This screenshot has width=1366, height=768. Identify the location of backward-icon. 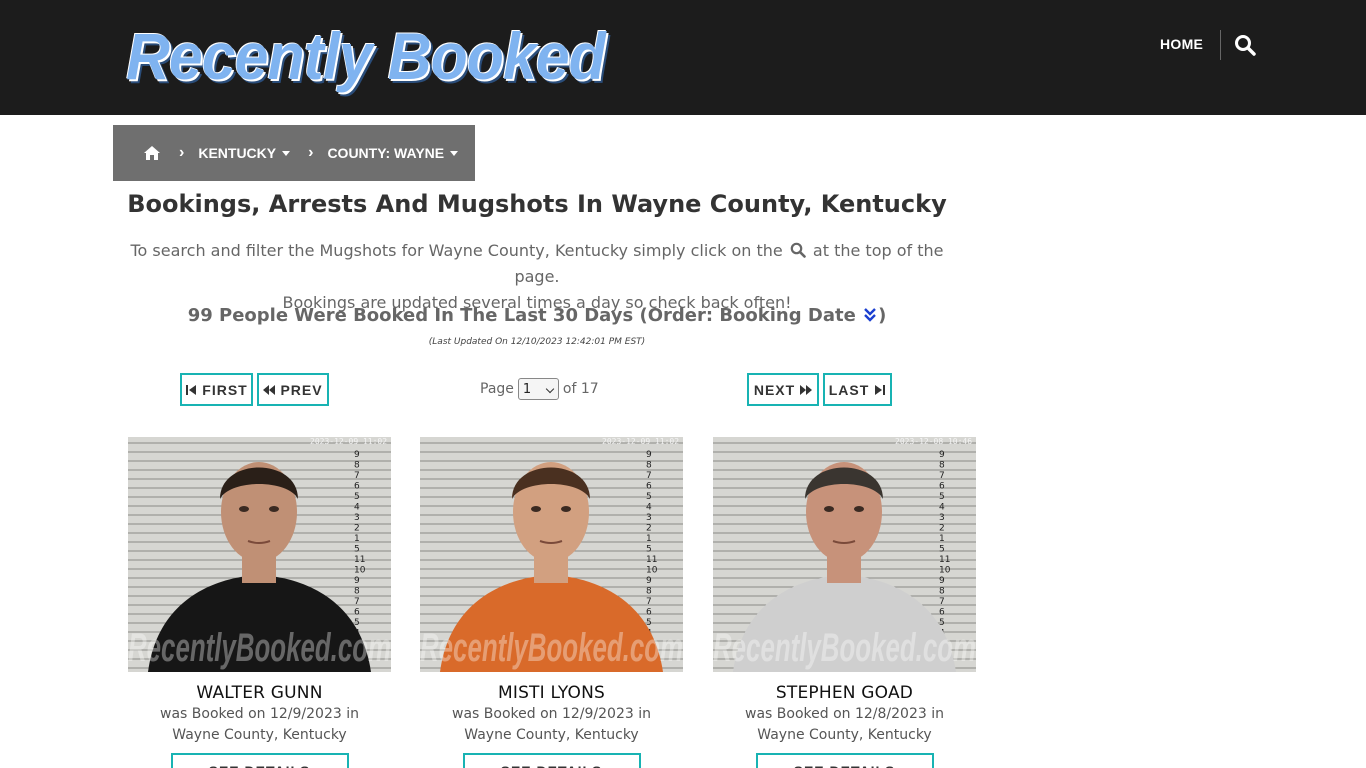
(269, 389).